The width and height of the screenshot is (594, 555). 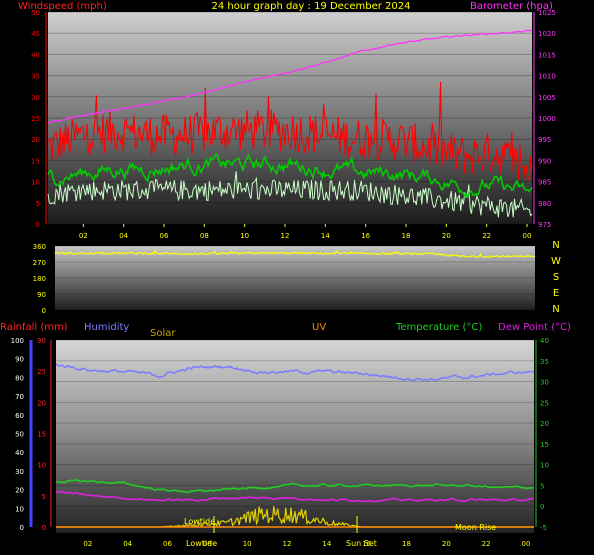 What do you see at coordinates (19, 472) in the screenshot?
I see `humidity-tick-label: 30` at bounding box center [19, 472].